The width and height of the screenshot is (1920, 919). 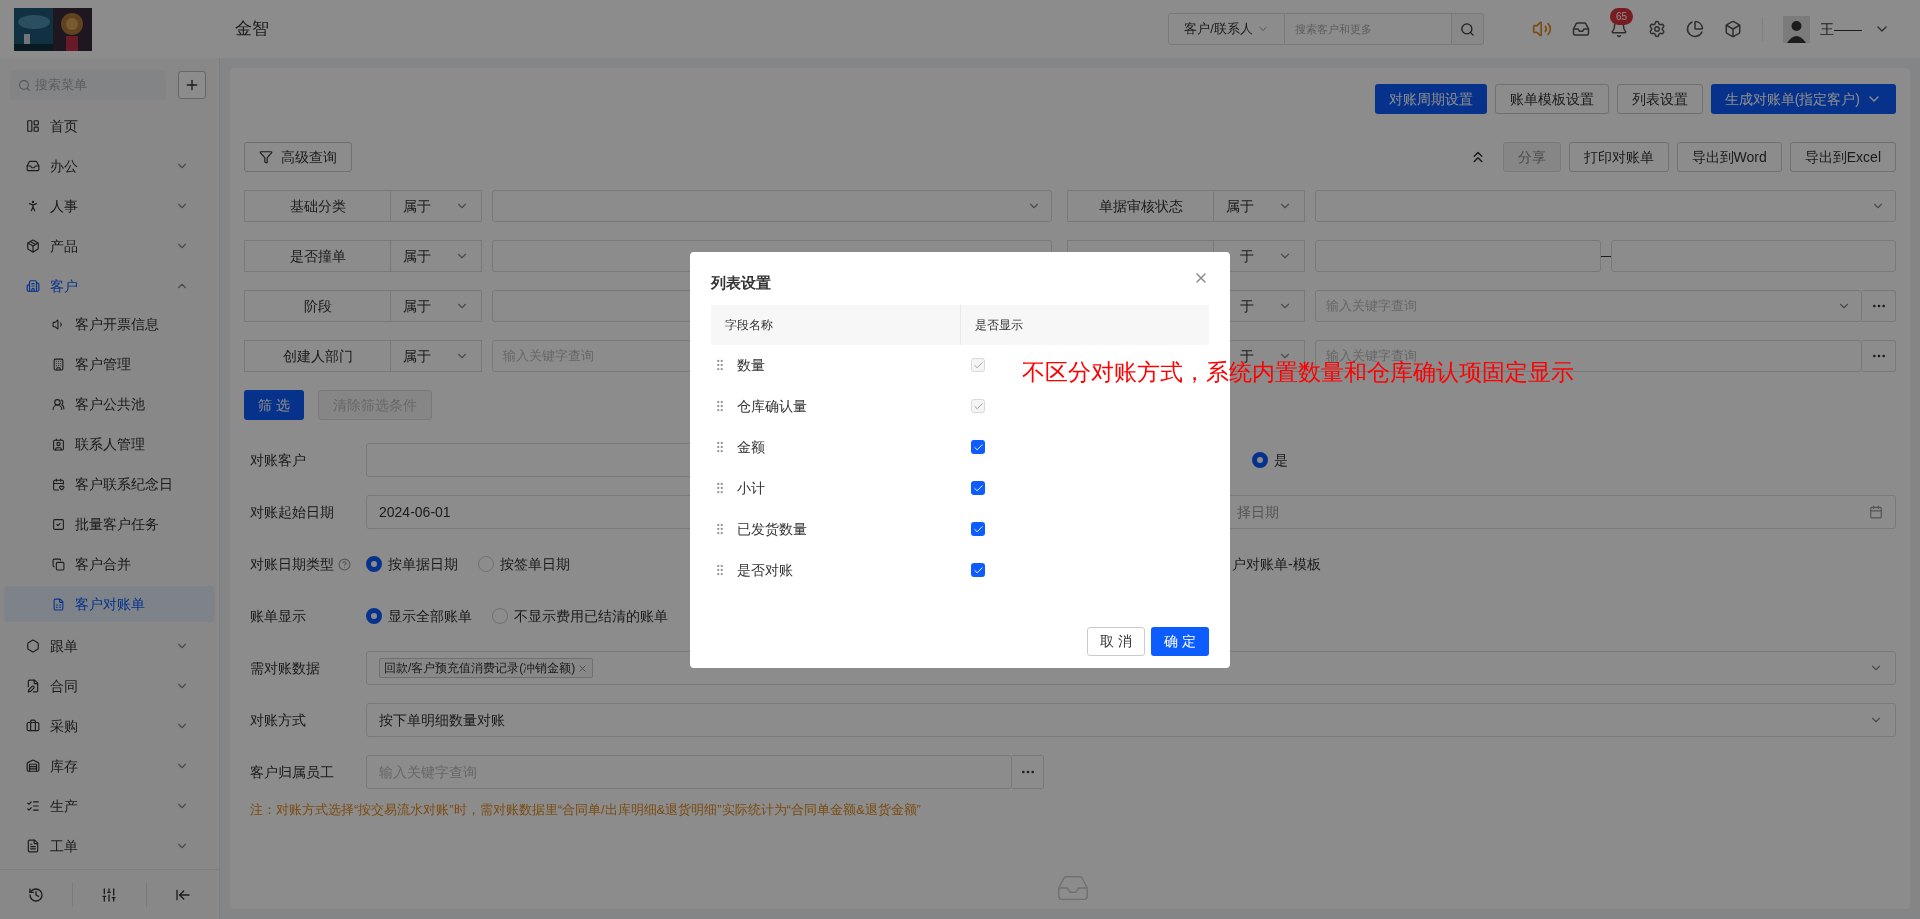 What do you see at coordinates (109, 166) in the screenshot?
I see `menu-item: 办公` at bounding box center [109, 166].